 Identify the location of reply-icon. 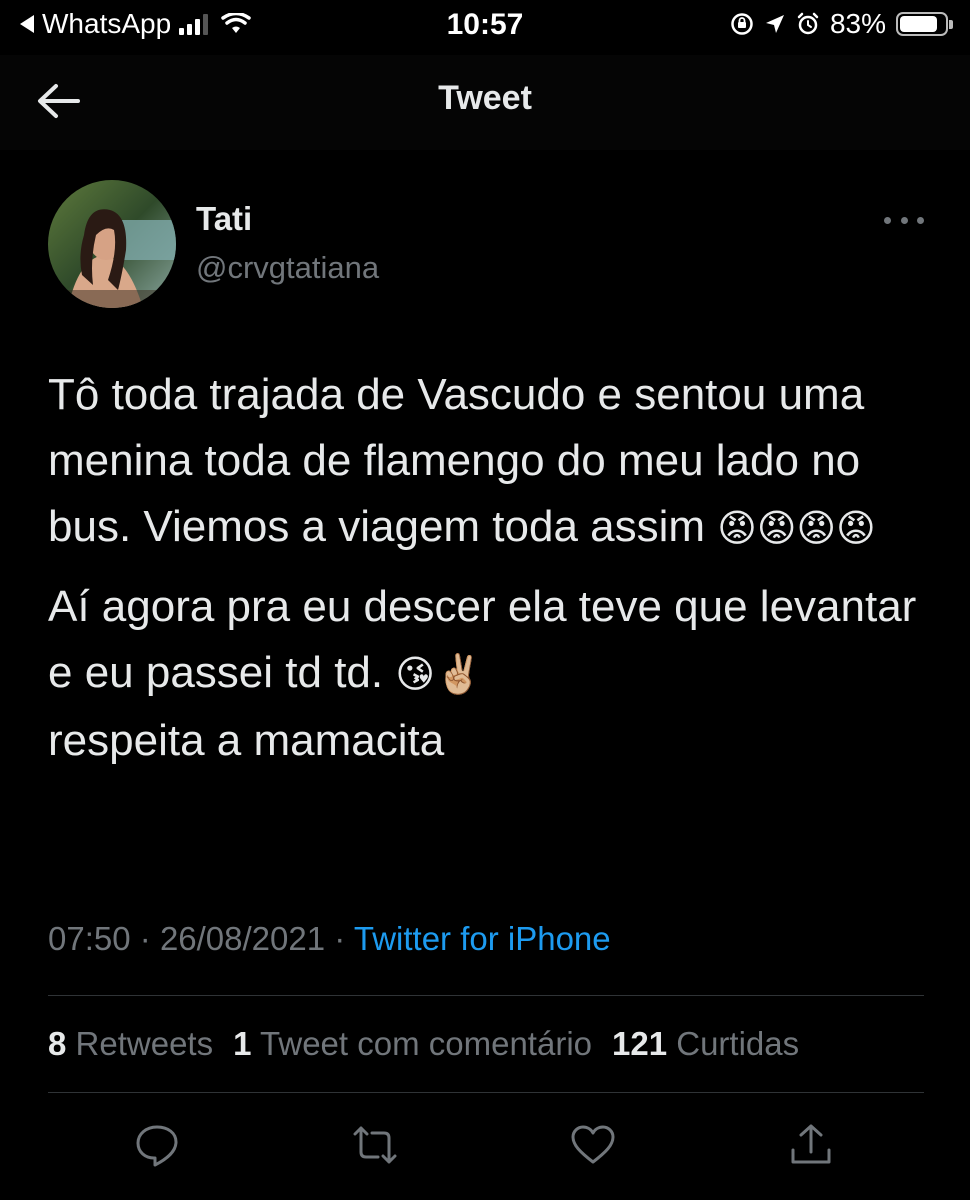
(157, 1145).